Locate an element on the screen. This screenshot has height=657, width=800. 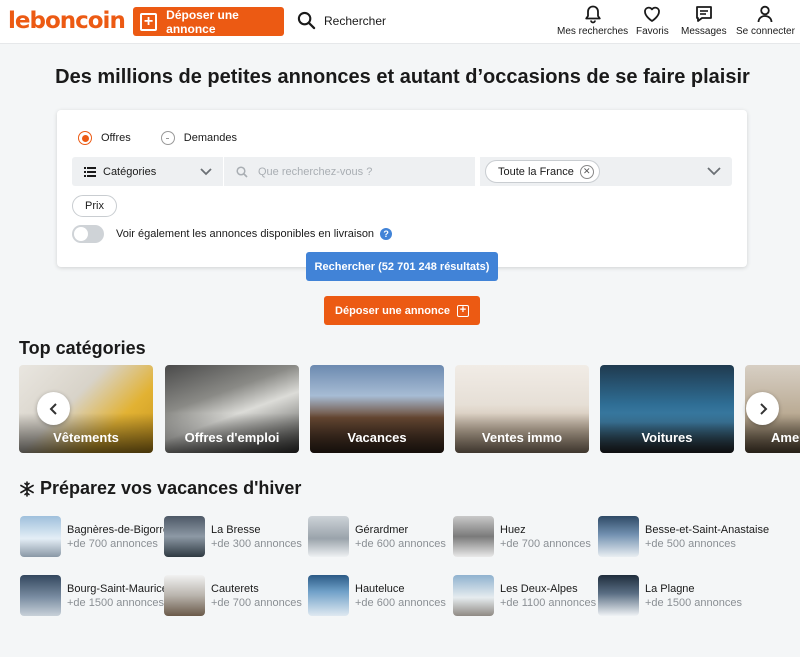
winter-title-label: Préparez vos vacances d'hiver is located at coordinates (171, 488).